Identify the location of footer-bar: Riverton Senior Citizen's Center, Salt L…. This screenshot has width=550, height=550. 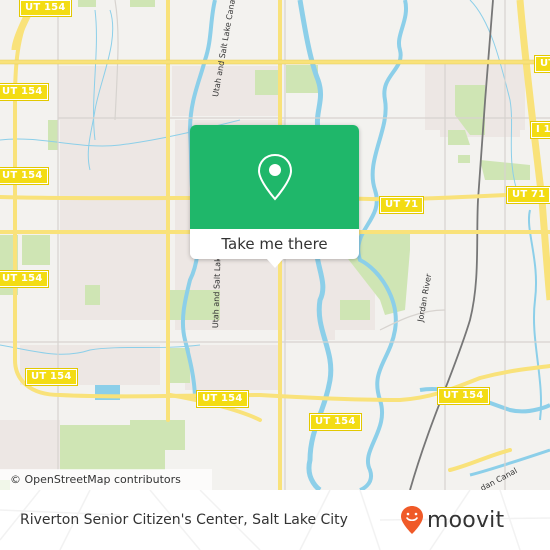
(275, 520).